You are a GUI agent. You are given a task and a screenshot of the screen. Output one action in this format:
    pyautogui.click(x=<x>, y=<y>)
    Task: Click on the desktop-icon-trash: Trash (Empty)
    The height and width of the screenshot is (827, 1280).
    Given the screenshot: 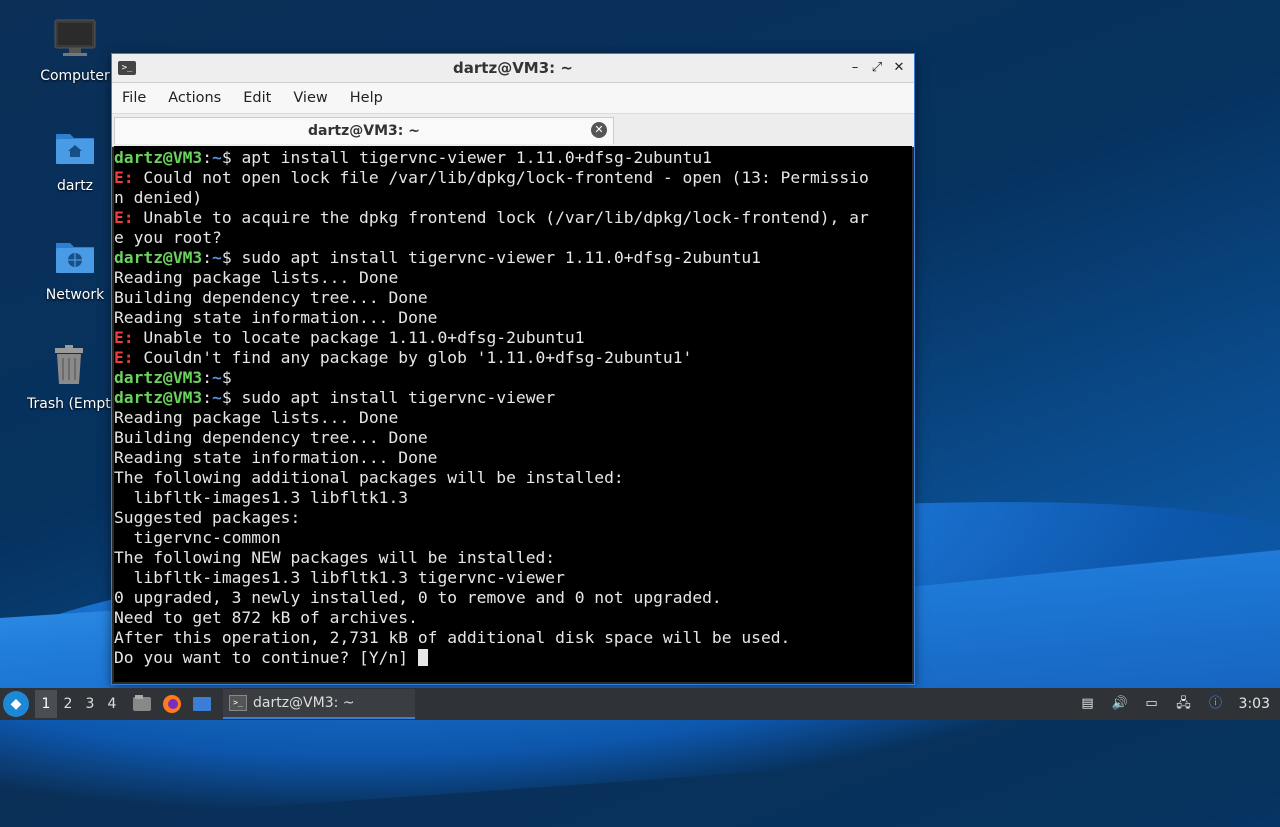 What is the action you would take?
    pyautogui.click(x=69, y=378)
    